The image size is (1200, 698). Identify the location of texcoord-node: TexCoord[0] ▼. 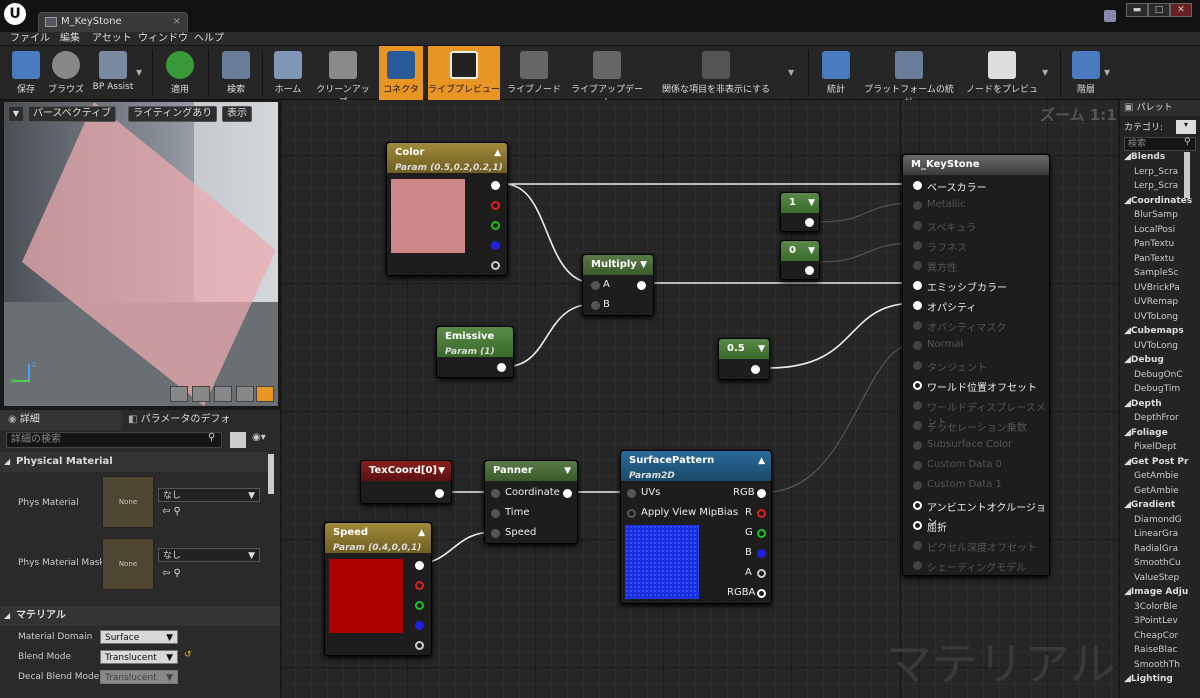
(406, 482).